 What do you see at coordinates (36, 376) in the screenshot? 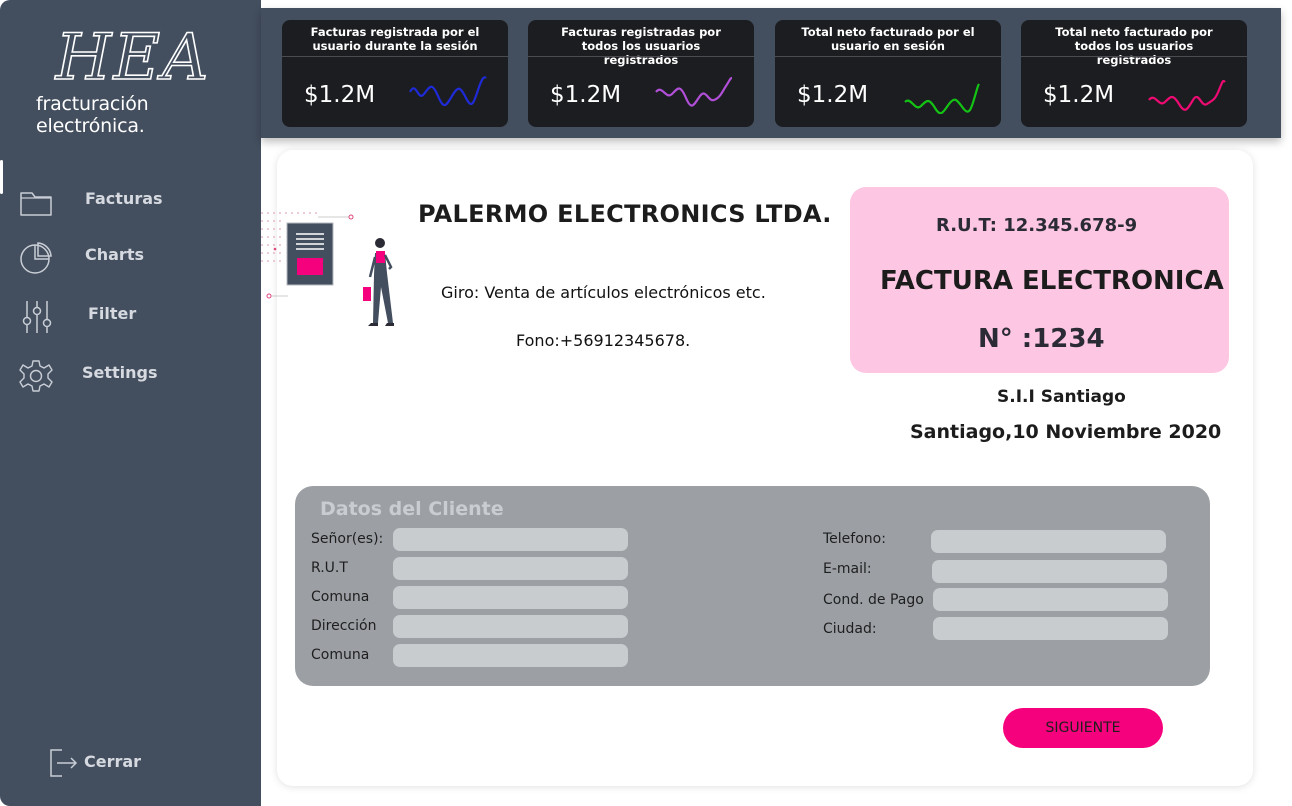
I see `gear-icon` at bounding box center [36, 376].